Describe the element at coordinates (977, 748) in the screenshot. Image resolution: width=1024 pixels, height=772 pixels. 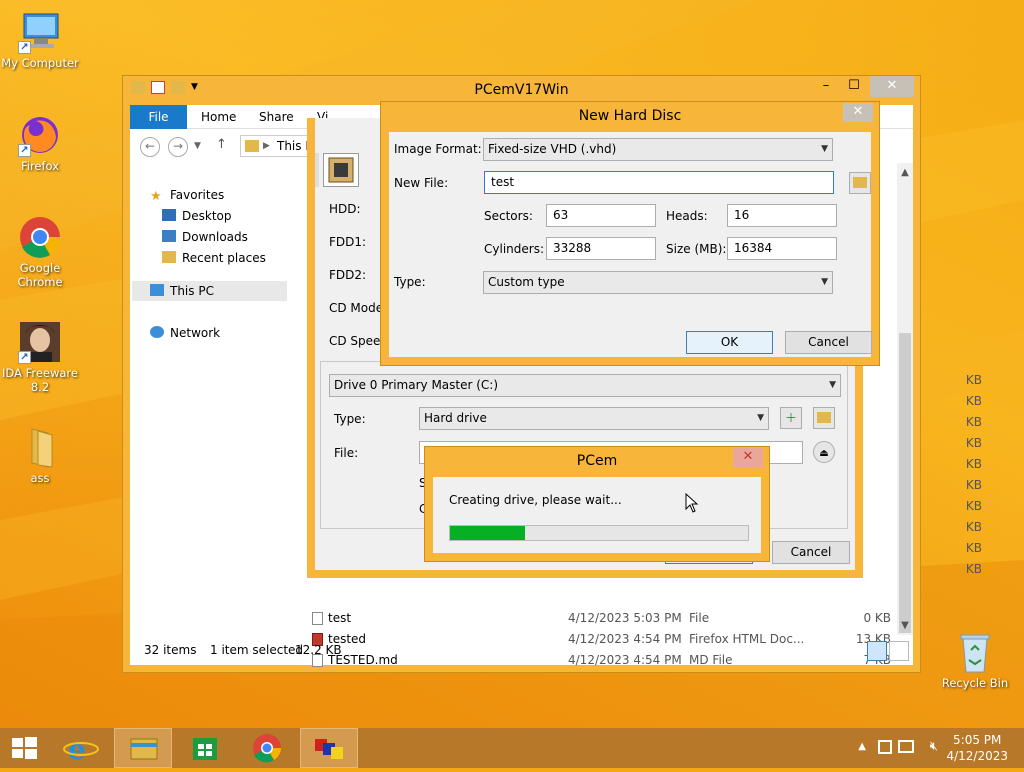
I see `clock: 5:05 PM 4/12/2023` at that location.